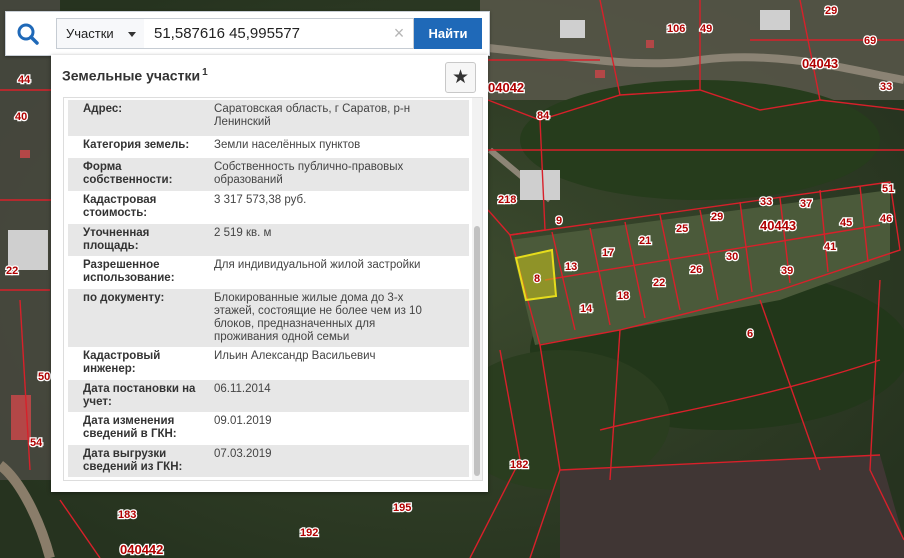 The image size is (904, 558). What do you see at coordinates (571, 267) in the screenshot?
I see `parcel-label: 13` at bounding box center [571, 267].